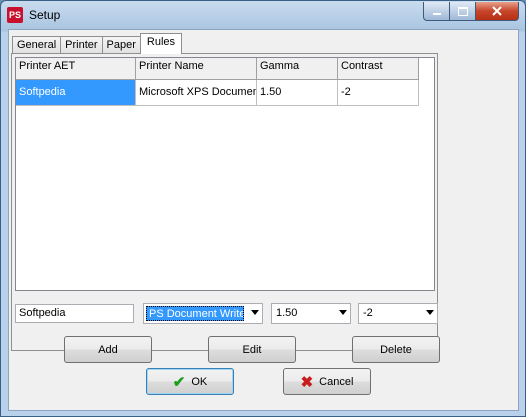 Image resolution: width=526 pixels, height=417 pixels. I want to click on tab-printer: Printer, so click(81, 45).